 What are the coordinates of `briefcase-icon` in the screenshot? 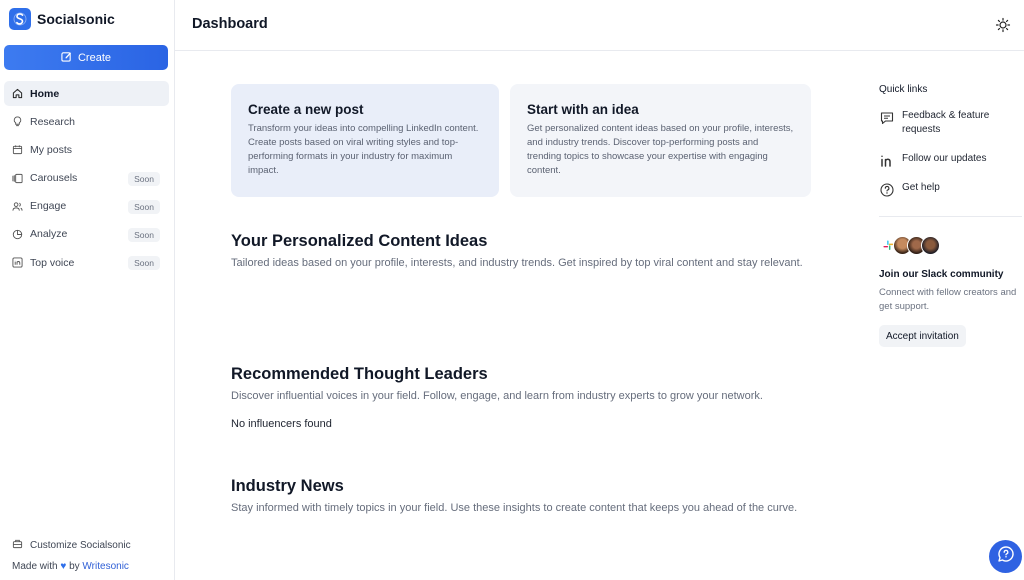 It's located at (17, 545).